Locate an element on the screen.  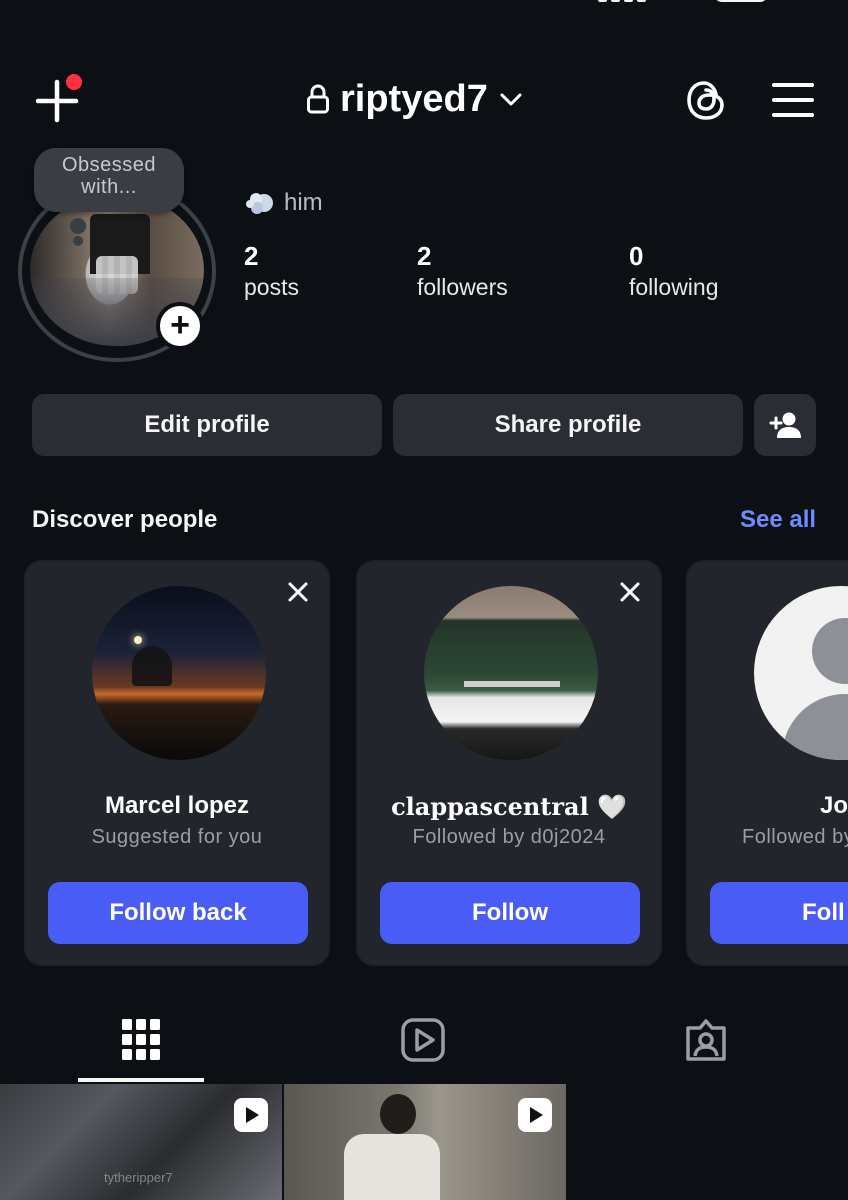
suggestion-name: Marcel lopez is located at coordinates (177, 806).